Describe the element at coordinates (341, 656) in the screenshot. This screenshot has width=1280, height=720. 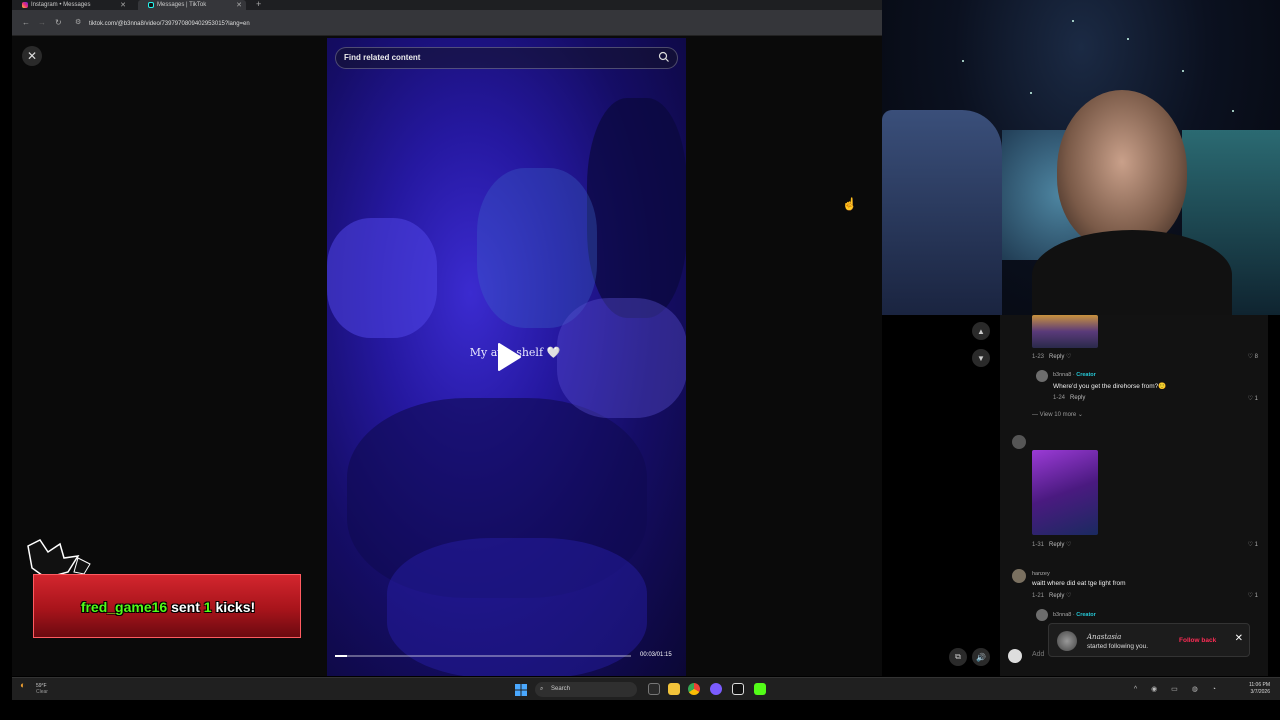
I see `progress-fill` at that location.